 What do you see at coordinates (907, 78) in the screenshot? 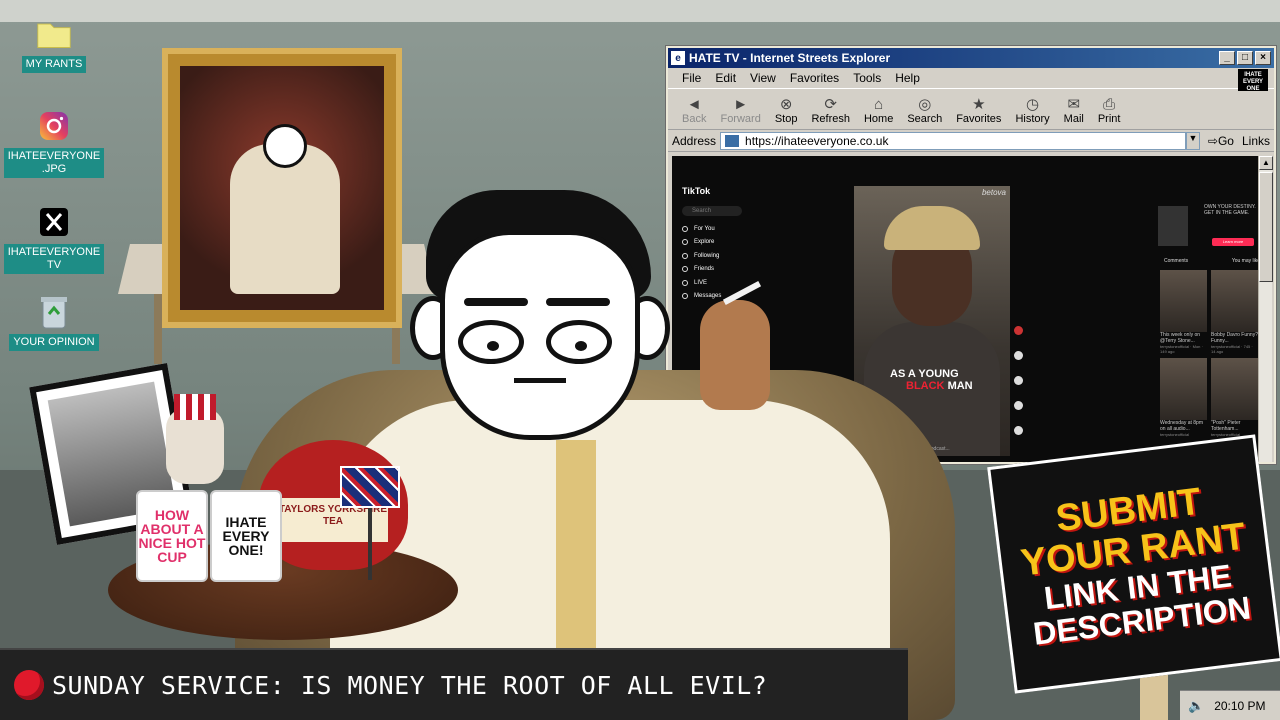
I see `menu-help: Help` at bounding box center [907, 78].